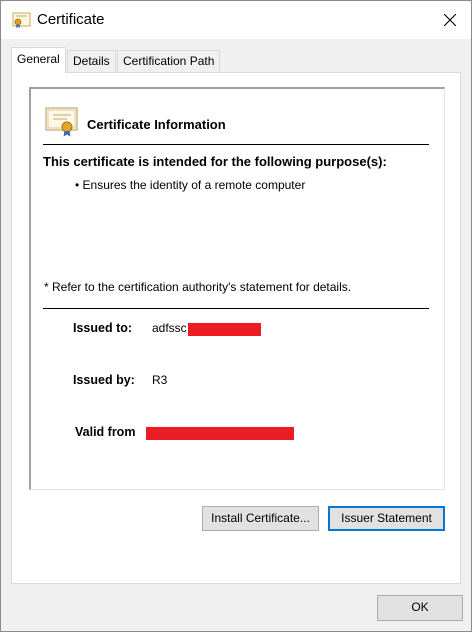 This screenshot has height=632, width=472. What do you see at coordinates (156, 124) in the screenshot?
I see `certificate-info-heading: Certificate Information` at bounding box center [156, 124].